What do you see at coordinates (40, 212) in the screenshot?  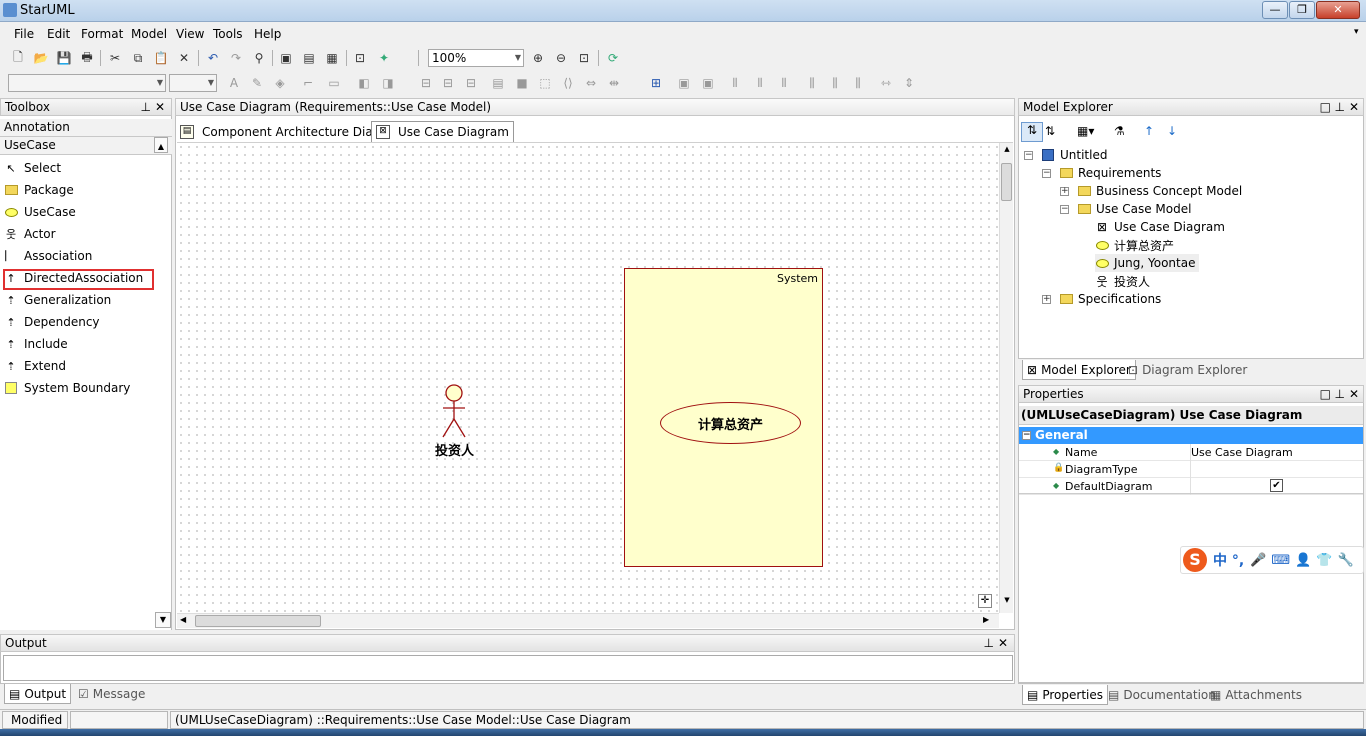 I see `tool-usecase: UseCase` at bounding box center [40, 212].